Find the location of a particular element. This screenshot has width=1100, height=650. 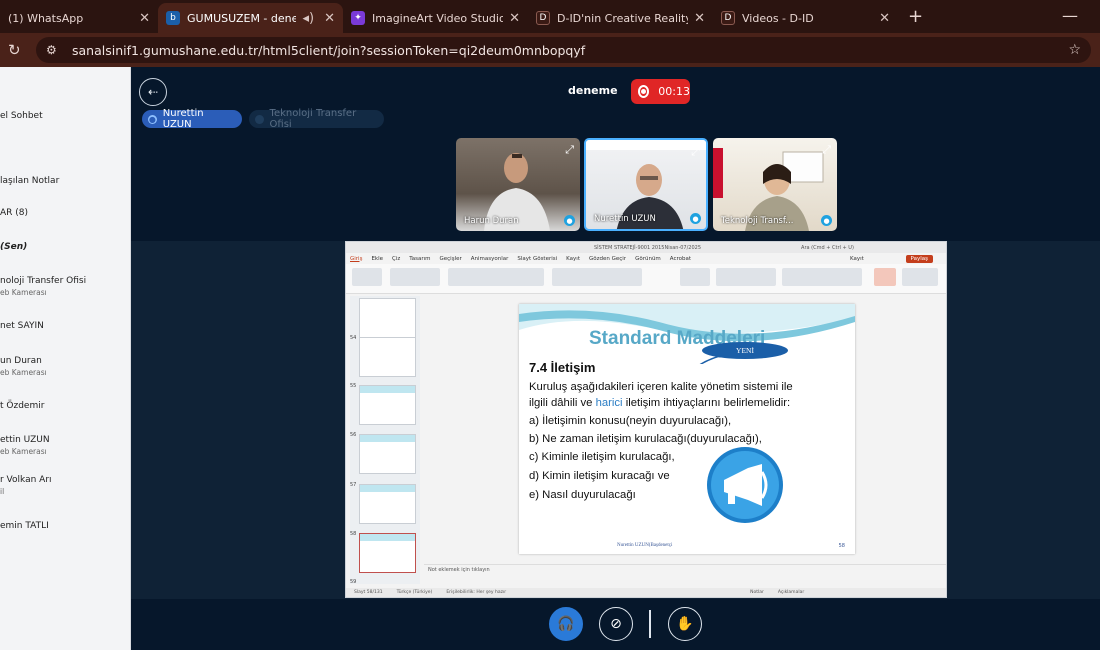

user-item-self: (Sen) is located at coordinates (13, 247).